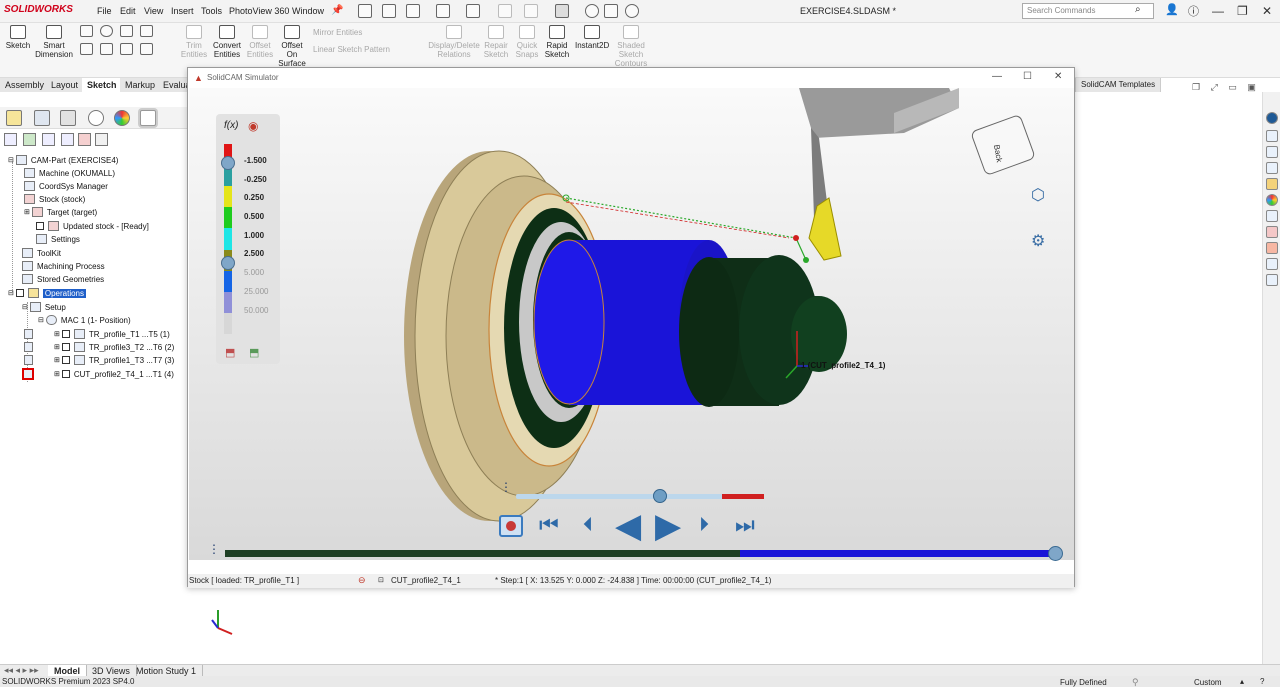  I want to click on rectangle-icon, so click(86, 49).